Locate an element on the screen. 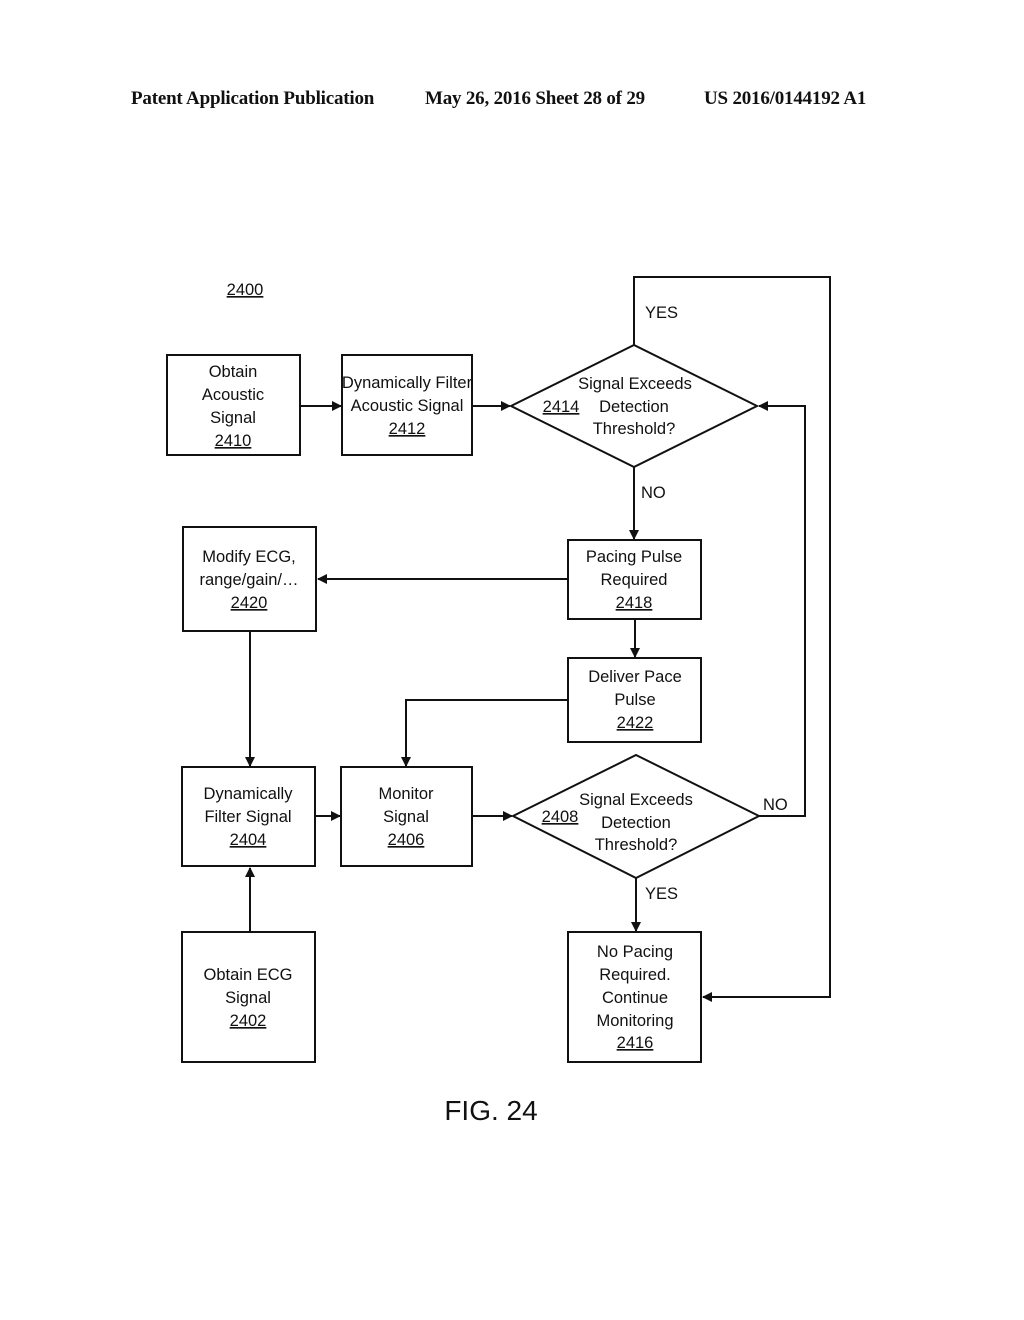  edge-label-2408-yes: YES is located at coordinates (661, 894).